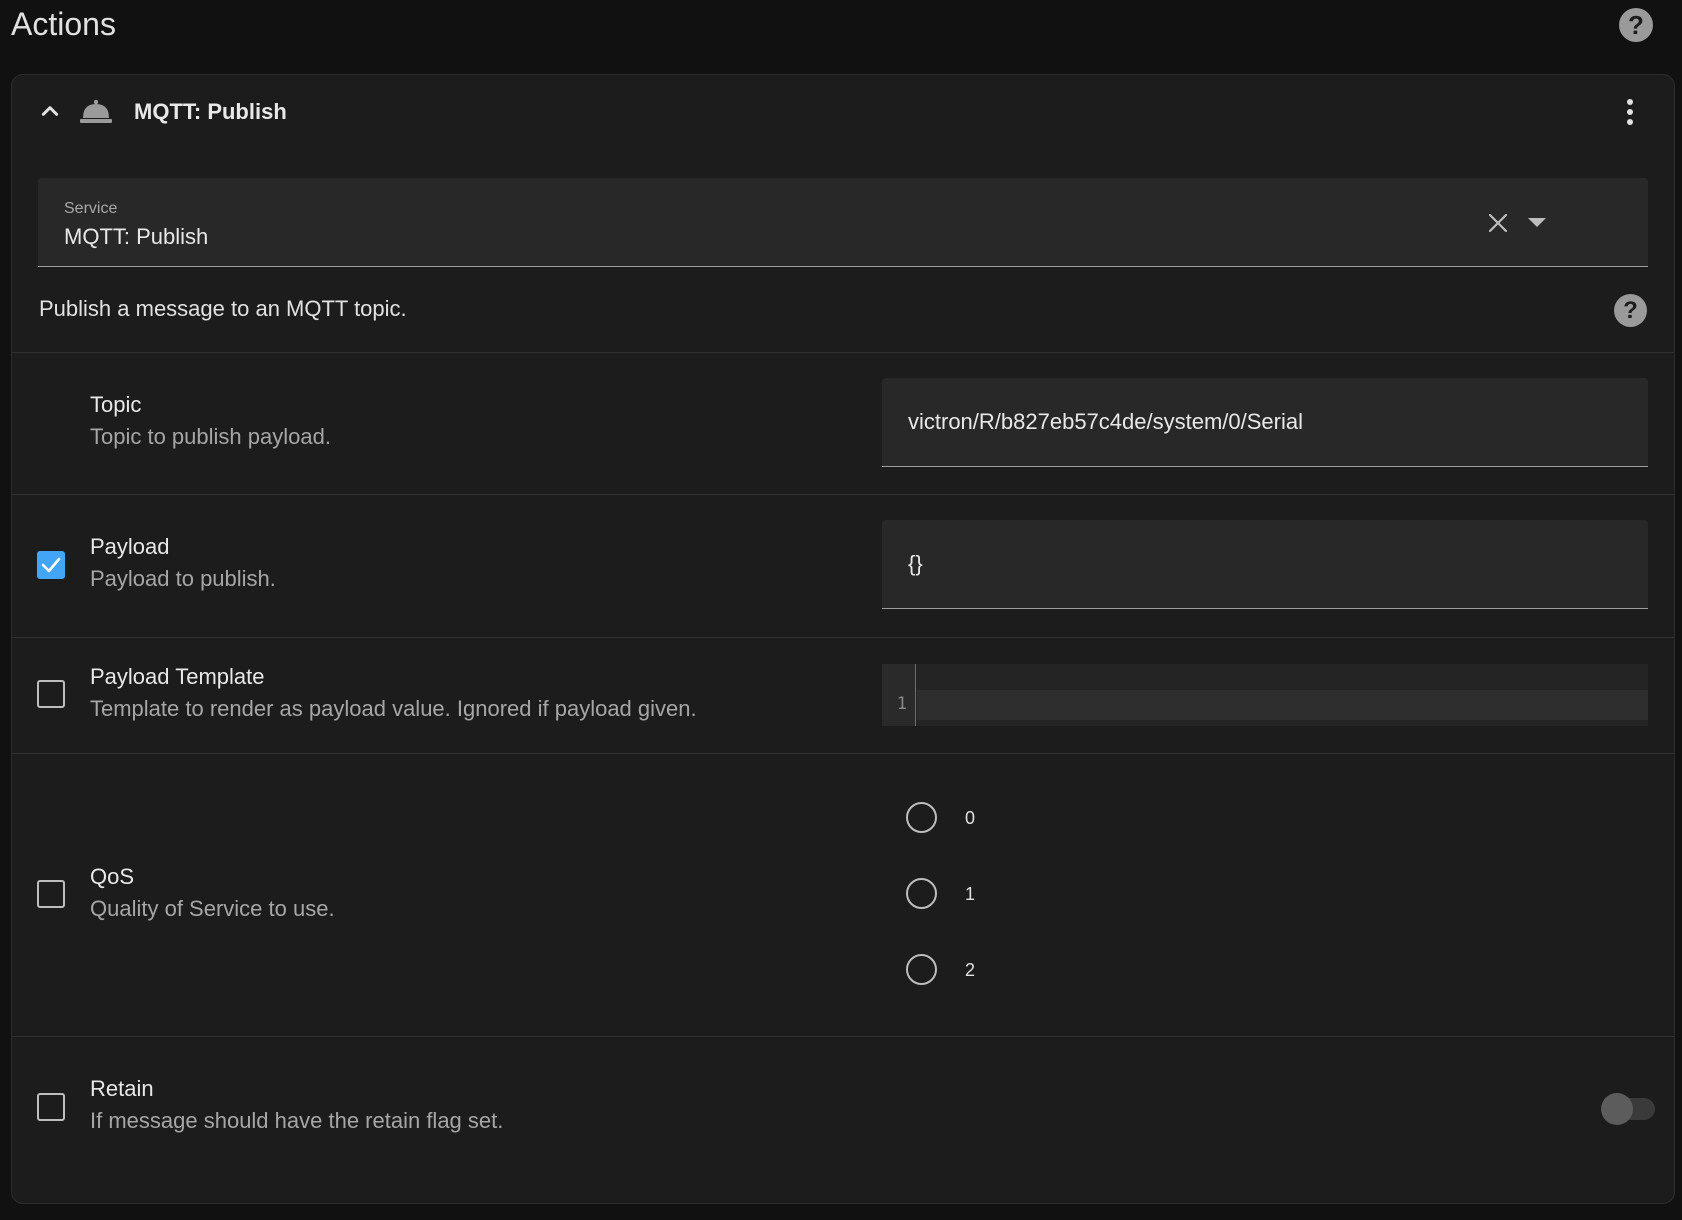 The width and height of the screenshot is (1682, 1220). I want to click on qos-radio-label-1: 1, so click(970, 894).